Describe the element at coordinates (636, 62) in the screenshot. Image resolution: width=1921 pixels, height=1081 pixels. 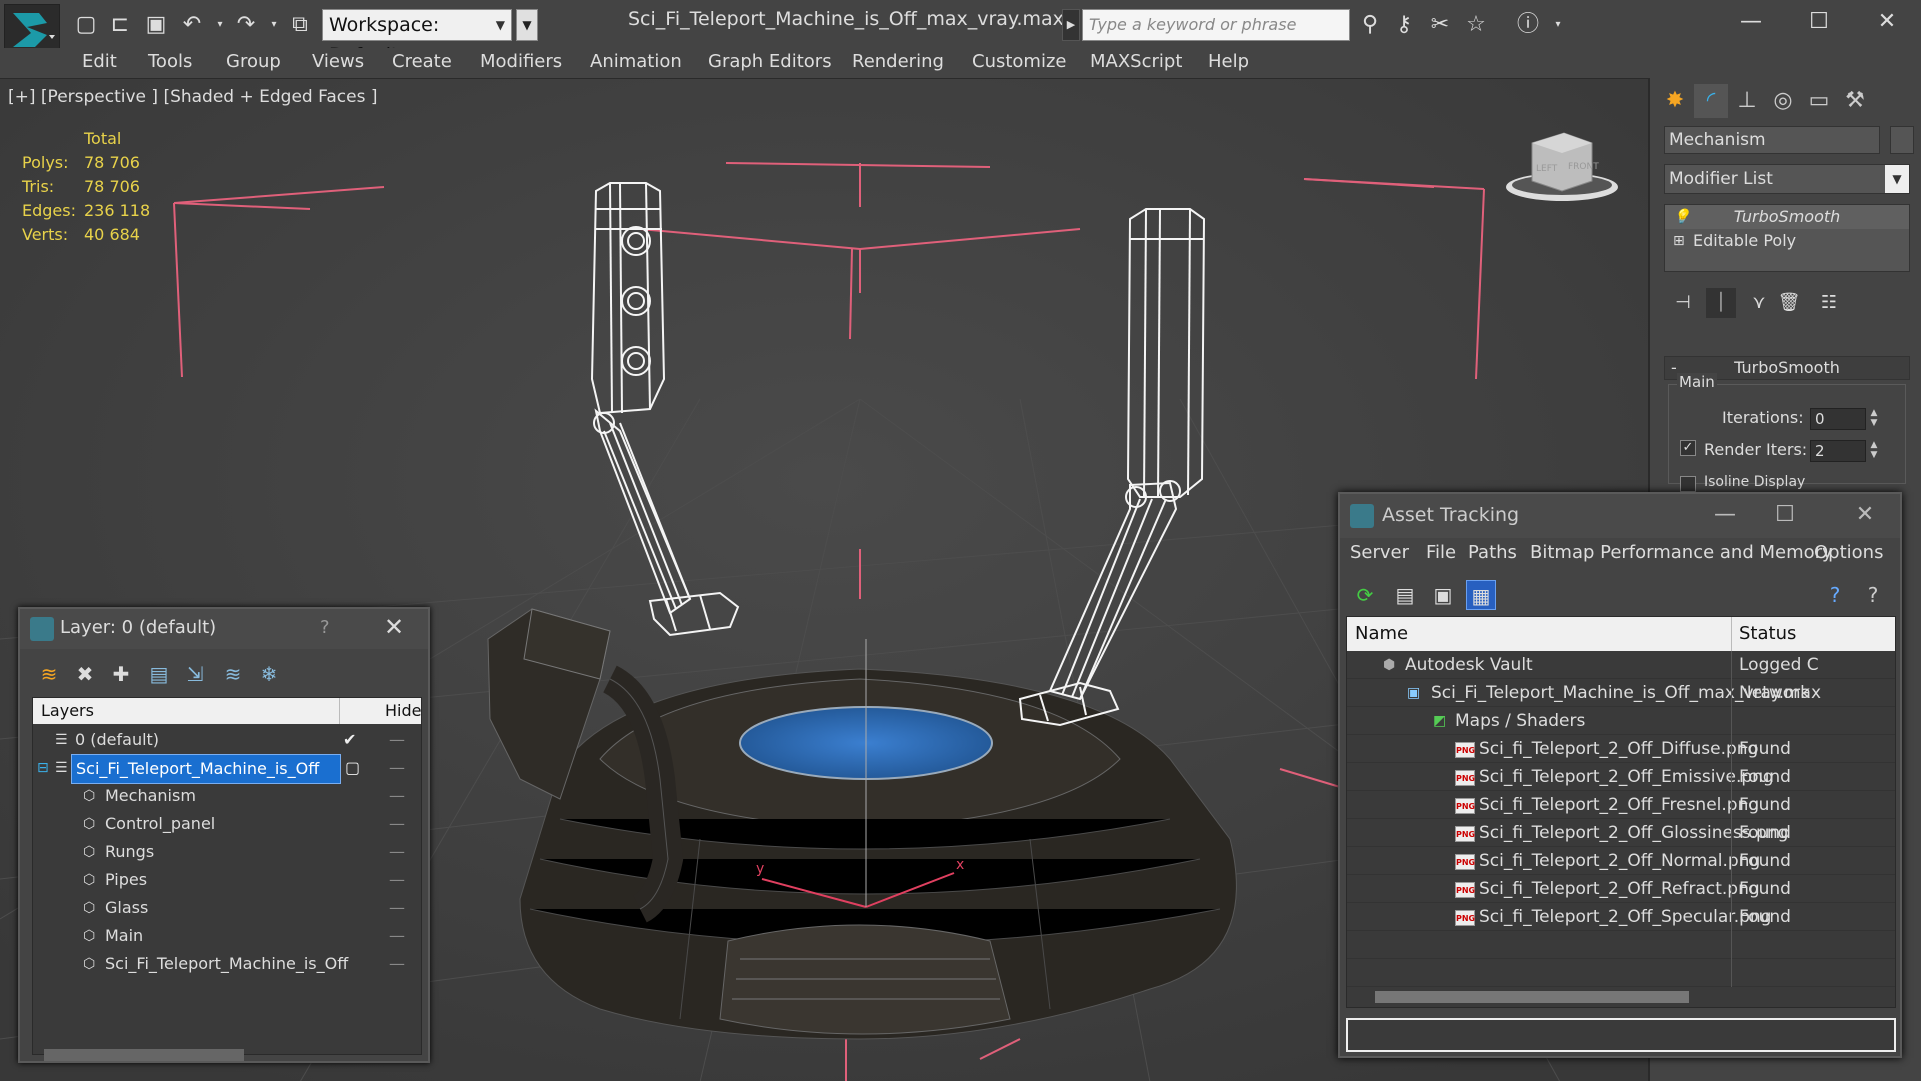
I see `menu-animation: Animation` at that location.